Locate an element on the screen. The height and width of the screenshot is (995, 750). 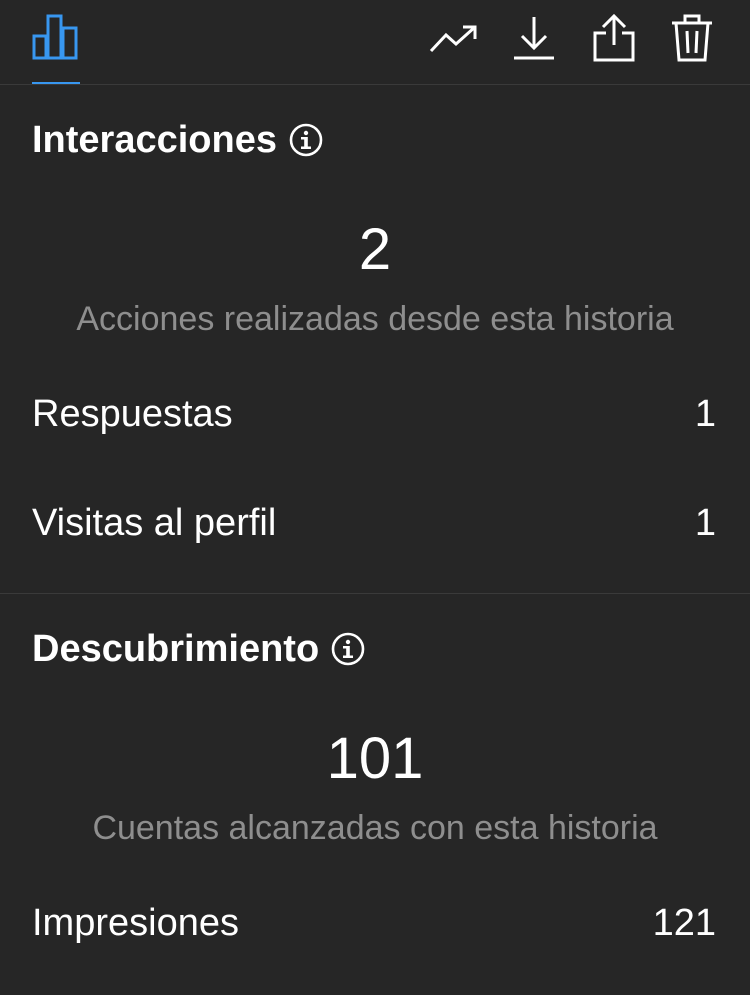
tab-insights is located at coordinates (56, 47).